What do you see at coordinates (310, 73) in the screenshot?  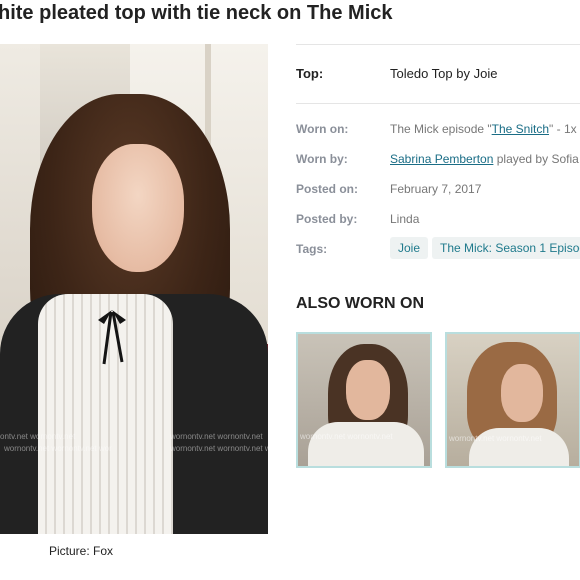 I see `top-label: Top:` at bounding box center [310, 73].